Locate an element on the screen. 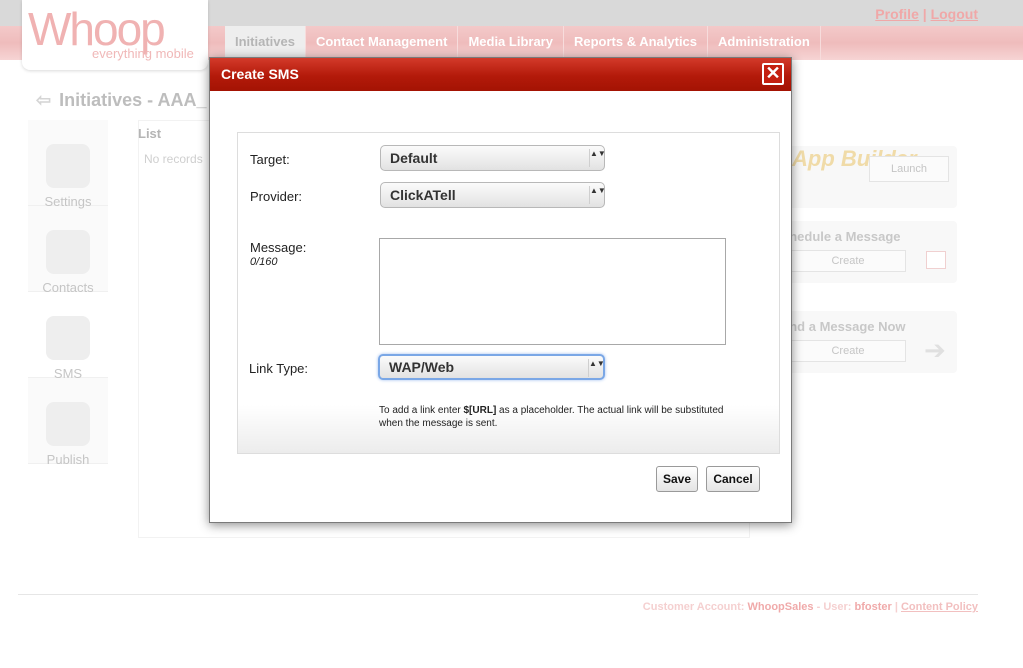 This screenshot has height=668, width=1023. sidebar-item-label: Publish is located at coordinates (68, 459).